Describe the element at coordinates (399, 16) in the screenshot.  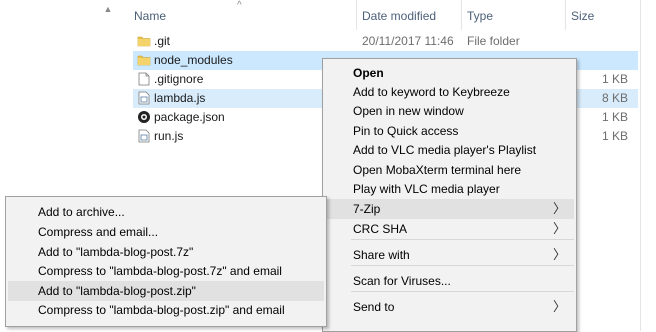
I see `column-header-date: Date modified` at that location.